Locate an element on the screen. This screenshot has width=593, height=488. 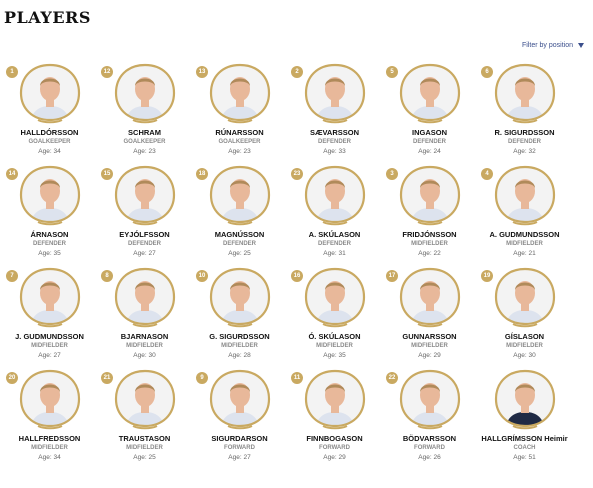
player-card: 9 SIGURDARSON FORWARD Age: 27 is located at coordinates (239, 417).